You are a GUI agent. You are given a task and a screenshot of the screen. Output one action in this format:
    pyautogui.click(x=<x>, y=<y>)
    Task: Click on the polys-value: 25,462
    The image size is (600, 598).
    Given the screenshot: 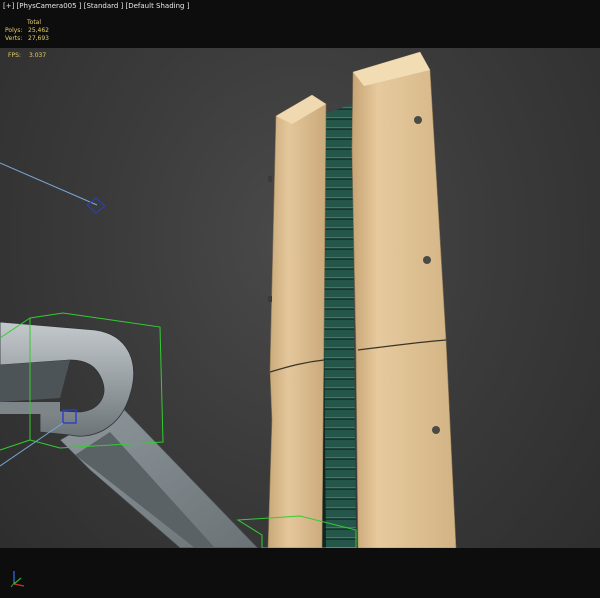 What is the action you would take?
    pyautogui.click(x=38, y=30)
    